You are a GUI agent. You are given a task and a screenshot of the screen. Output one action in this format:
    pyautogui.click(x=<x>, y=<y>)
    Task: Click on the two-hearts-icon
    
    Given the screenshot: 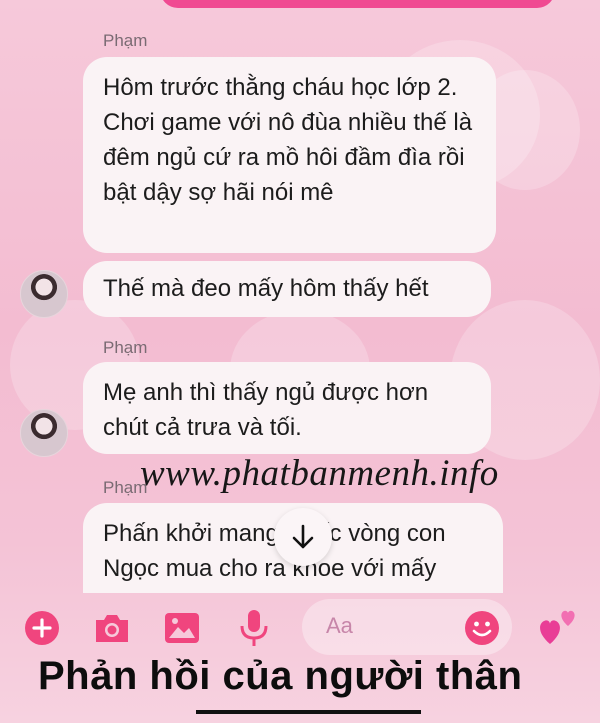 What is the action you would take?
    pyautogui.click(x=557, y=627)
    